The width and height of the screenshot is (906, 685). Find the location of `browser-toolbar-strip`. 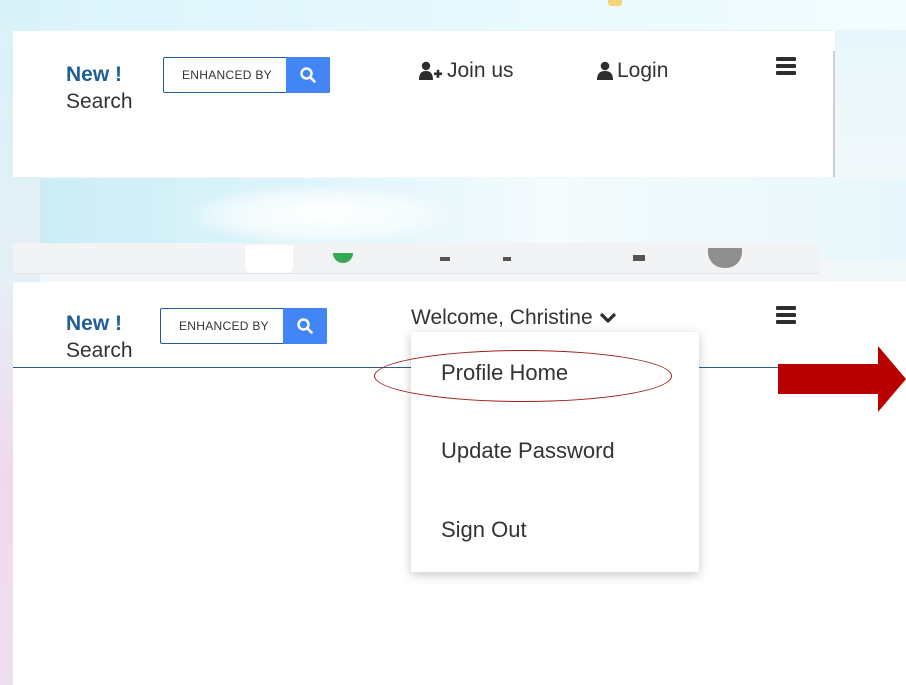

browser-toolbar-strip is located at coordinates (416, 258).